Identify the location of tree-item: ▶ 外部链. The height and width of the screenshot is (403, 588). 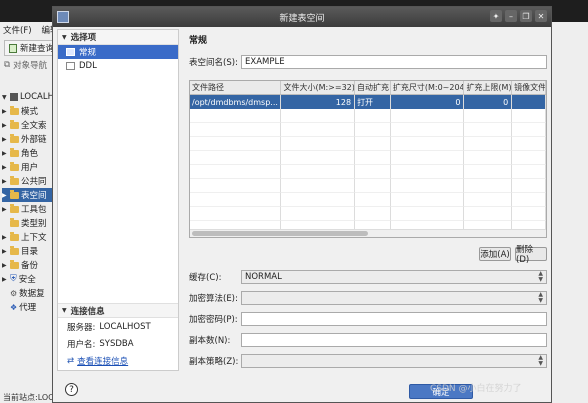
(29, 139).